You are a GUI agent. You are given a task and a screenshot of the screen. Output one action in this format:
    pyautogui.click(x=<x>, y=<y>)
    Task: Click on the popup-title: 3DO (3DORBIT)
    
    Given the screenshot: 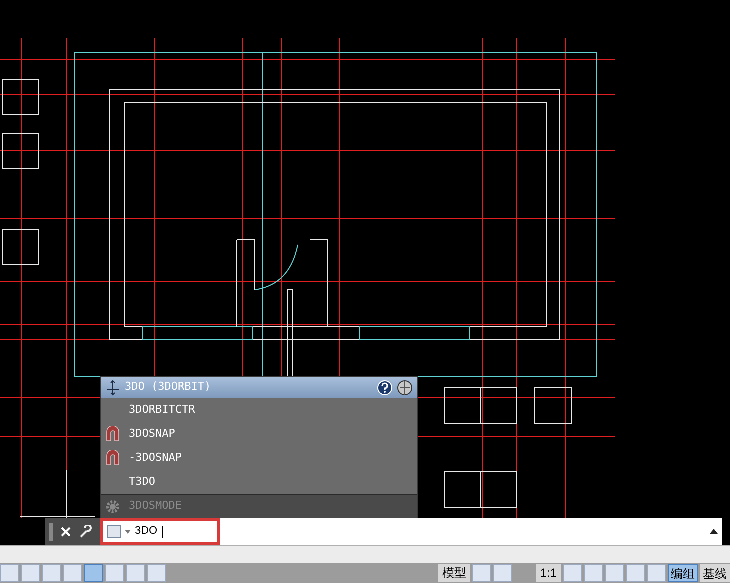 What is the action you would take?
    pyautogui.click(x=168, y=387)
    